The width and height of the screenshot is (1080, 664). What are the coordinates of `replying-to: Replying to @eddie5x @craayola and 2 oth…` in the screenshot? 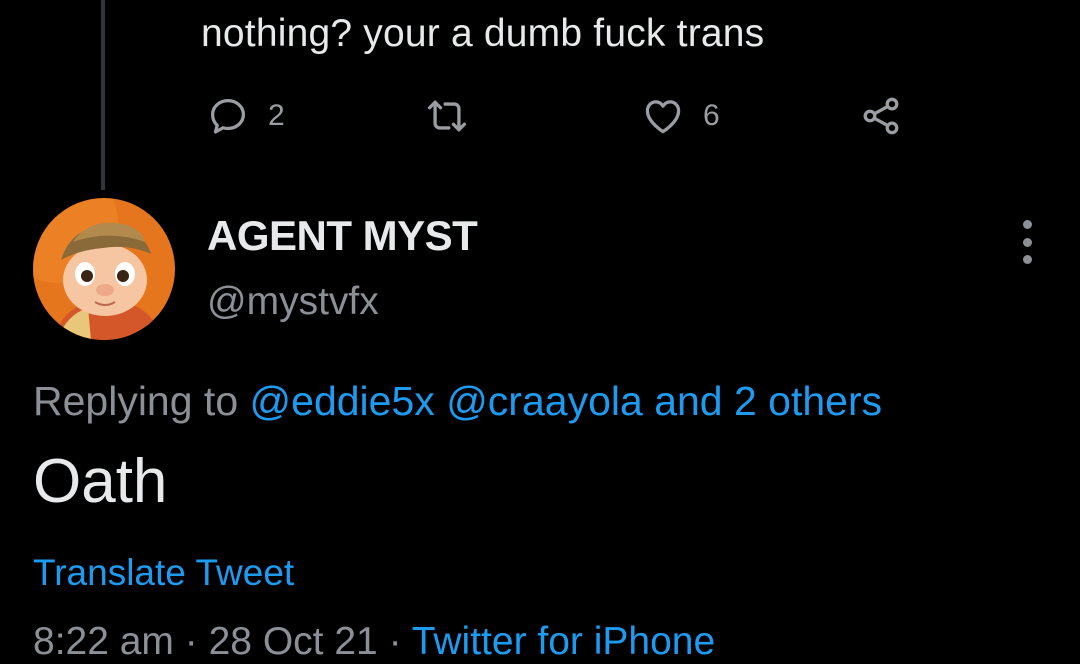 It's located at (457, 401).